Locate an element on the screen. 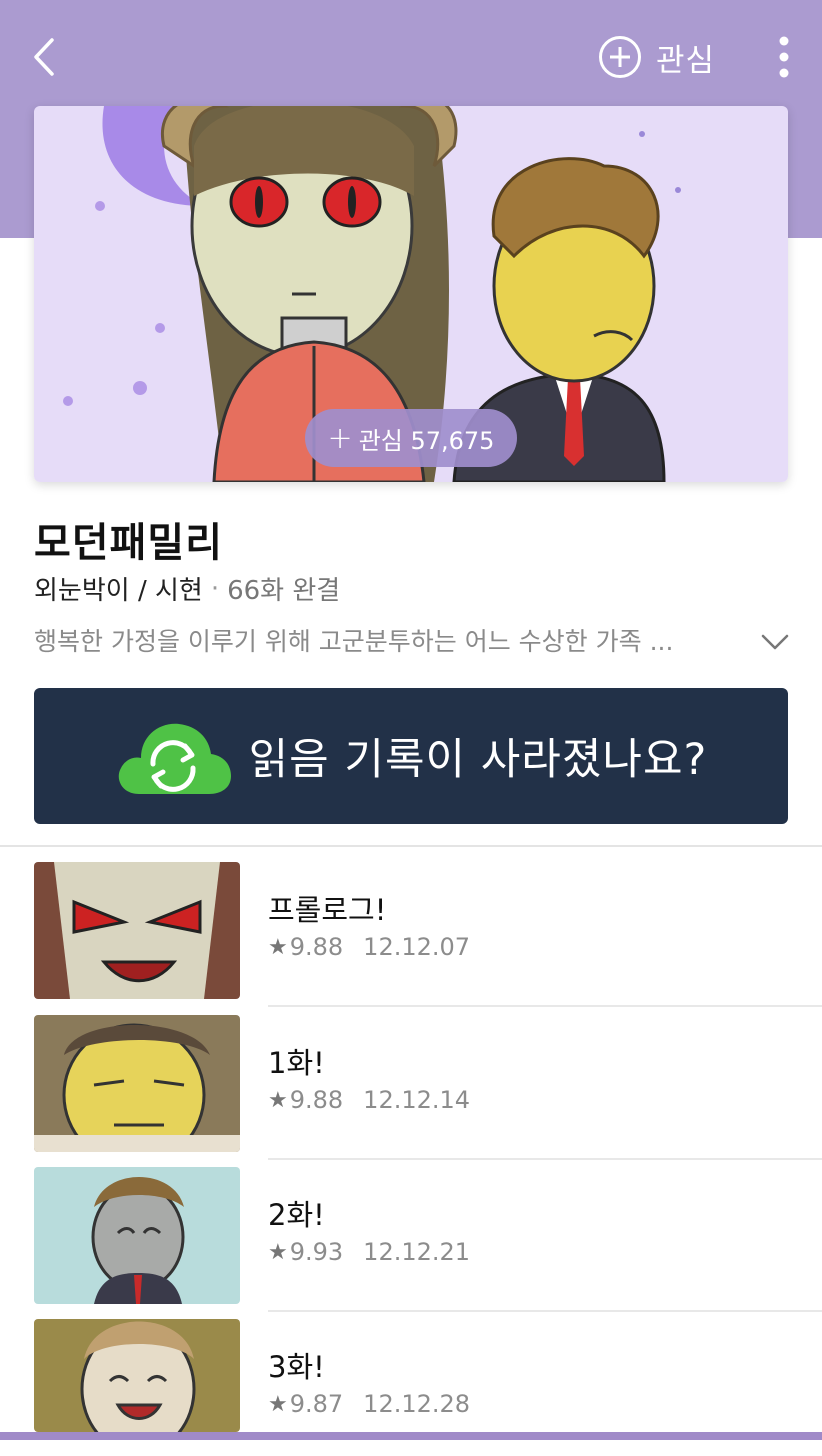  plus-icon: + is located at coordinates (340, 438).